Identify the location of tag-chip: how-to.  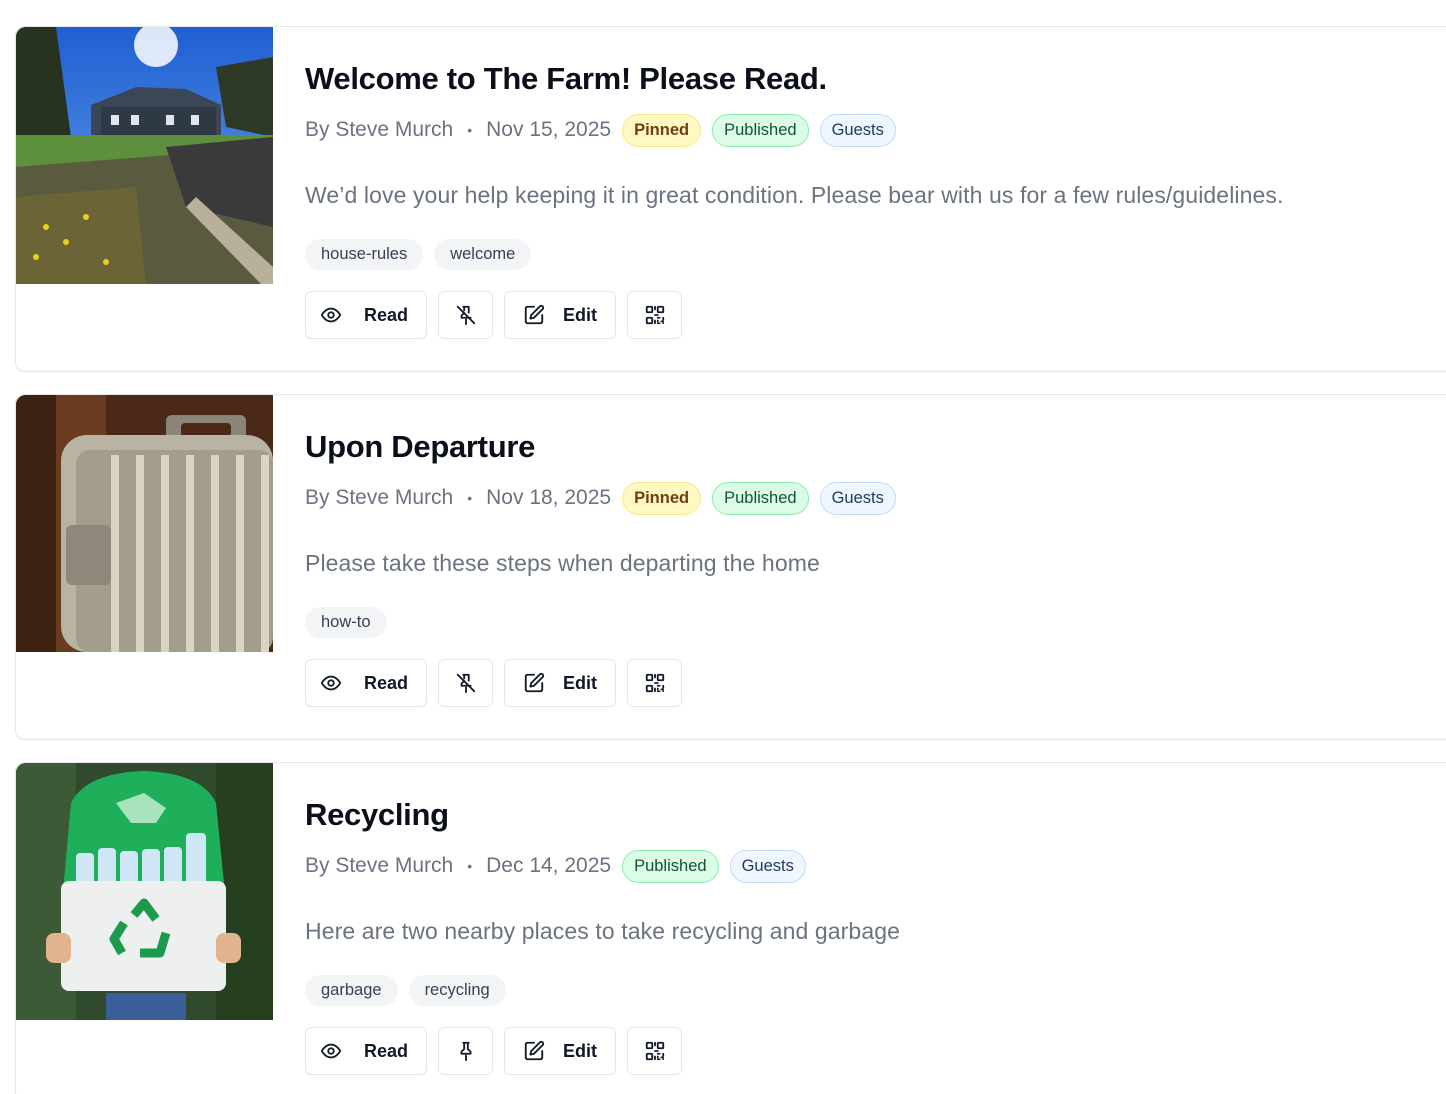
(346, 622).